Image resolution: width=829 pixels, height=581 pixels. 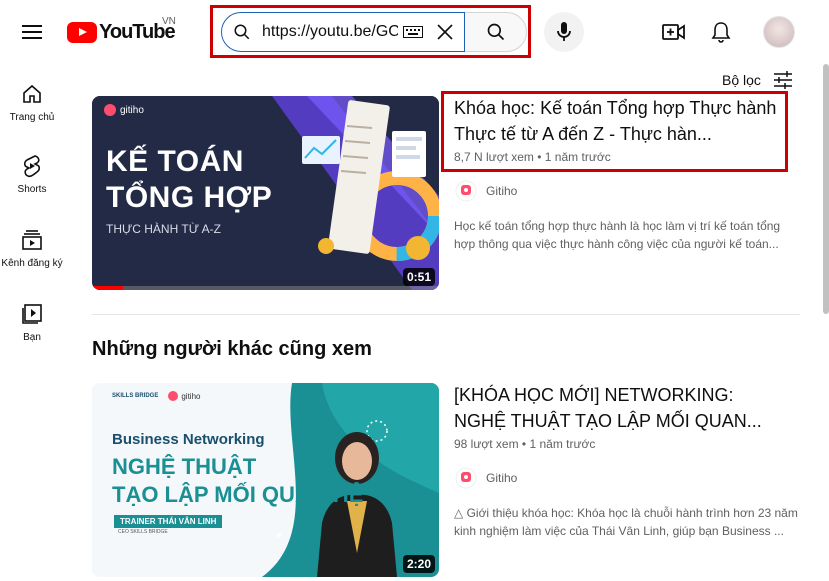 What do you see at coordinates (826, 189) in the screenshot?
I see `page-scrollbar` at bounding box center [826, 189].